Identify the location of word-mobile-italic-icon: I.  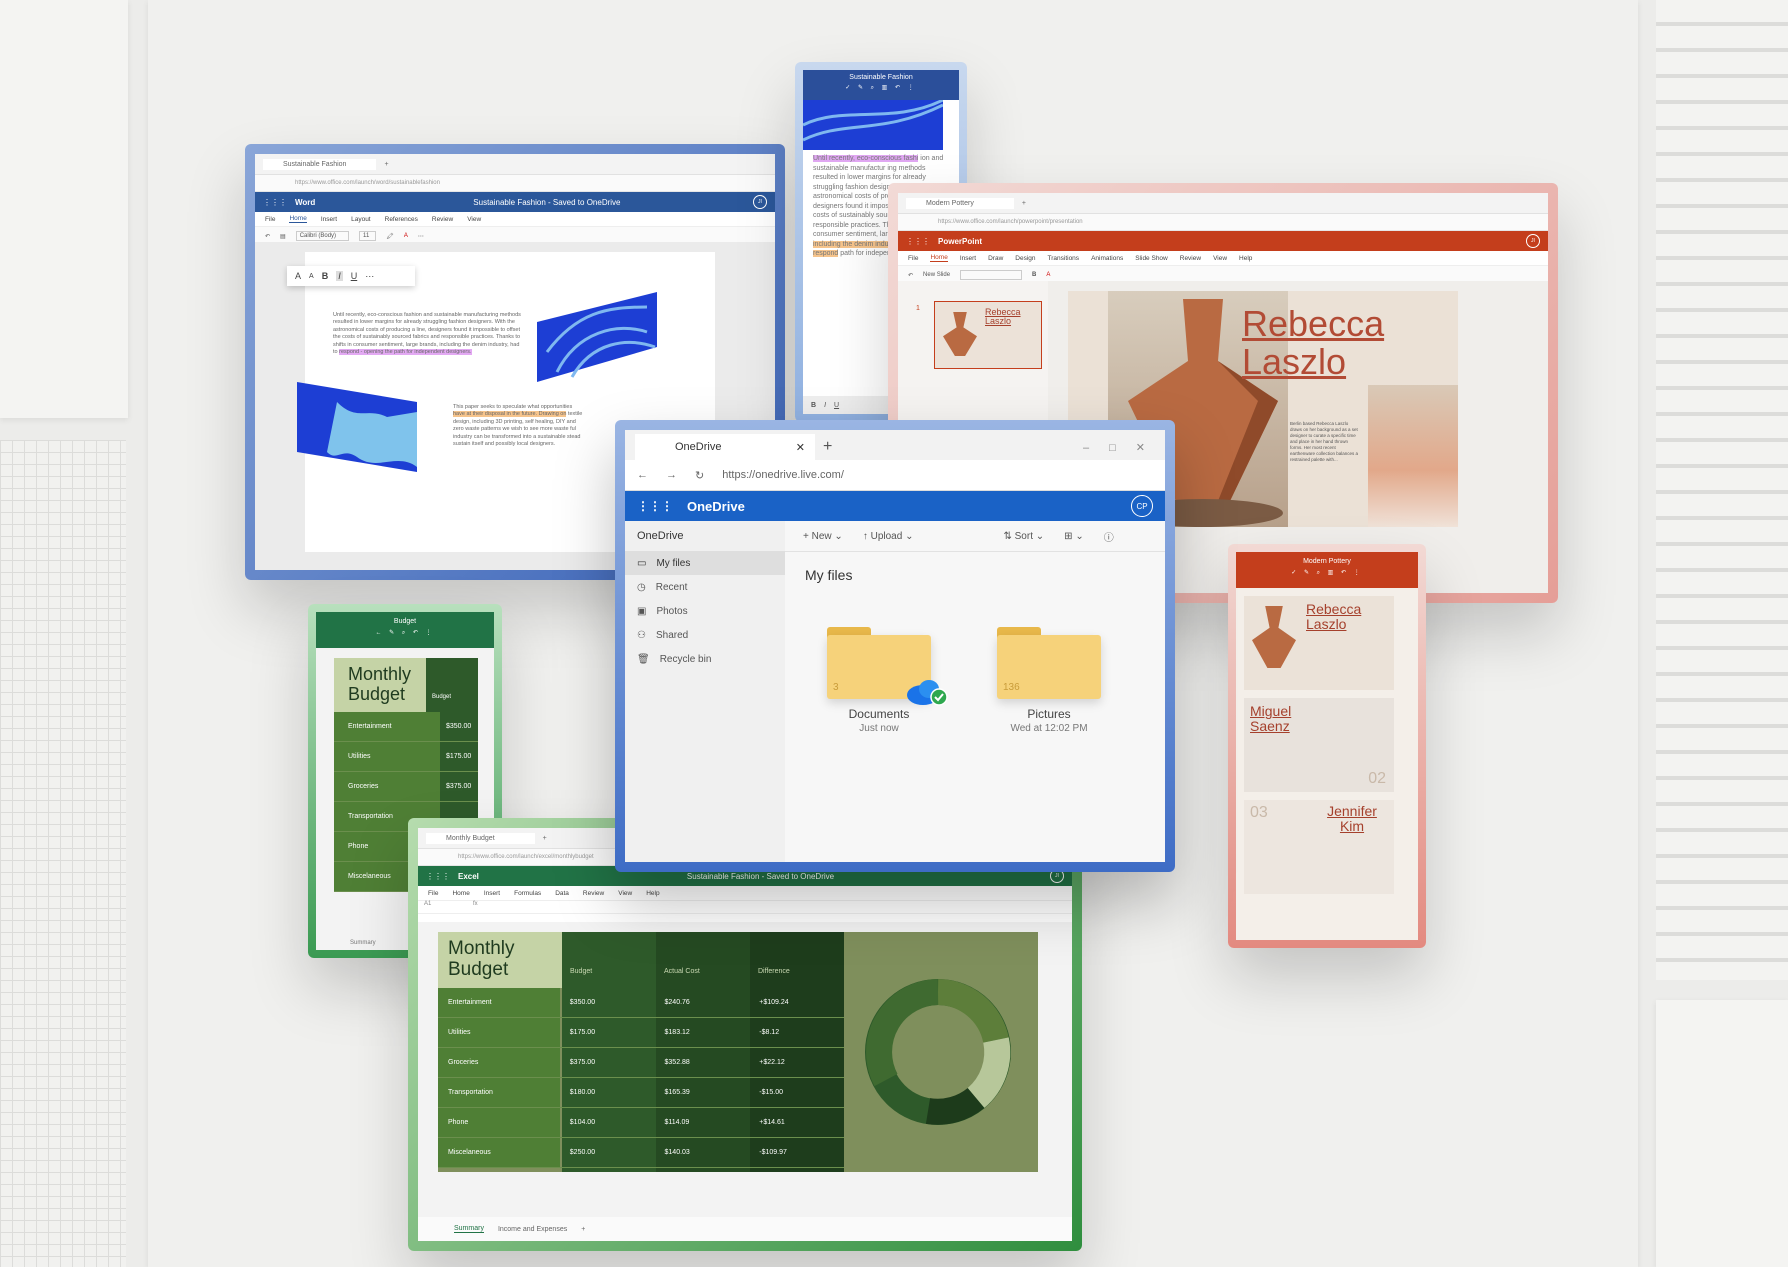
(825, 405).